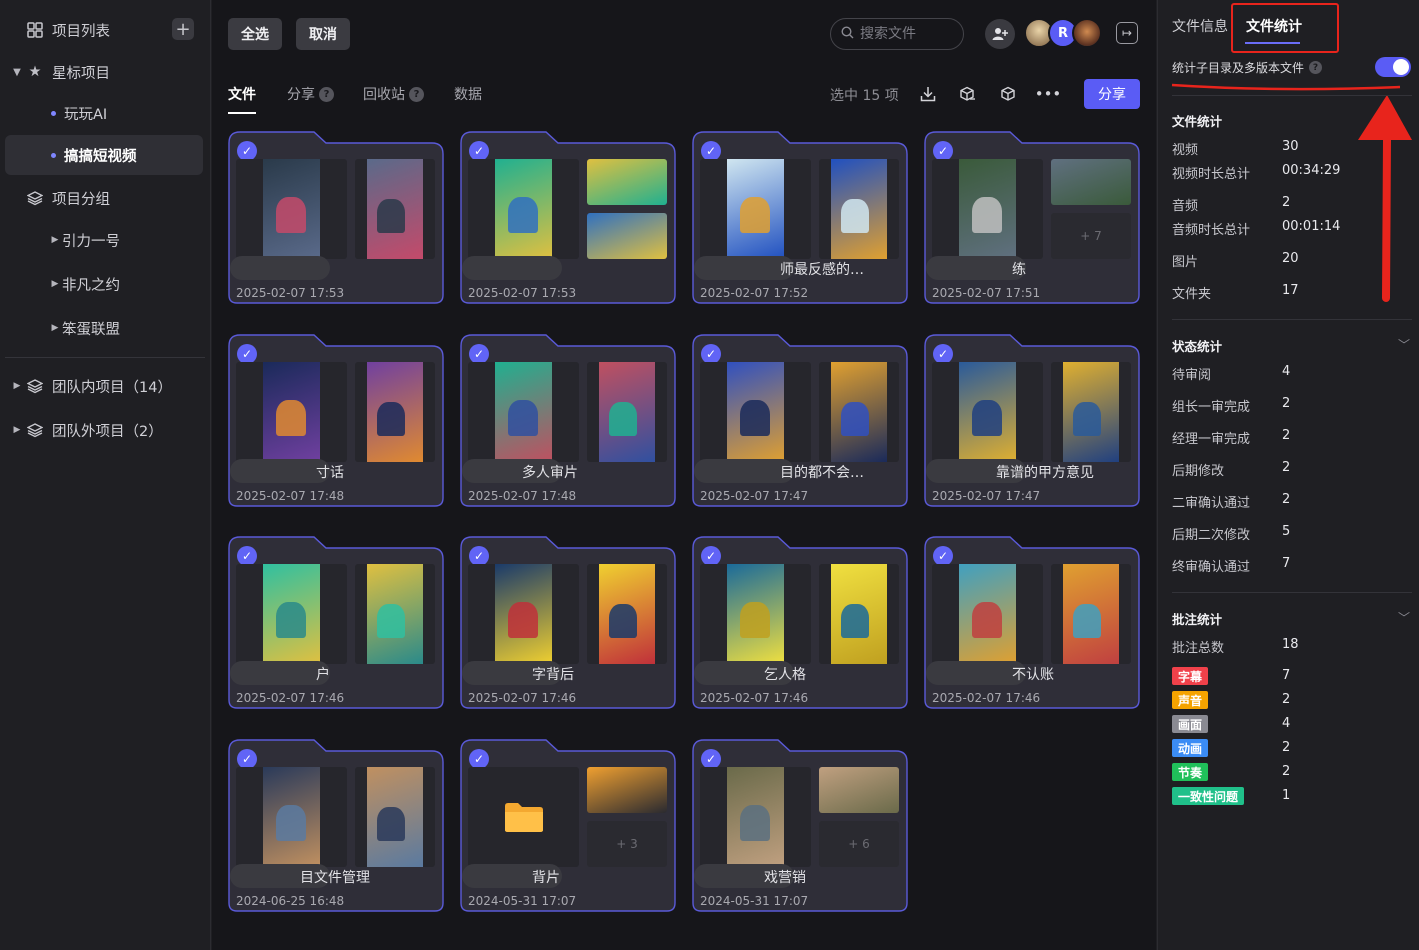 Image resolution: width=1419 pixels, height=950 pixels. Describe the element at coordinates (336, 622) in the screenshot. I see `folder-card: ✓ 户 2025-02-07 17:46` at that location.